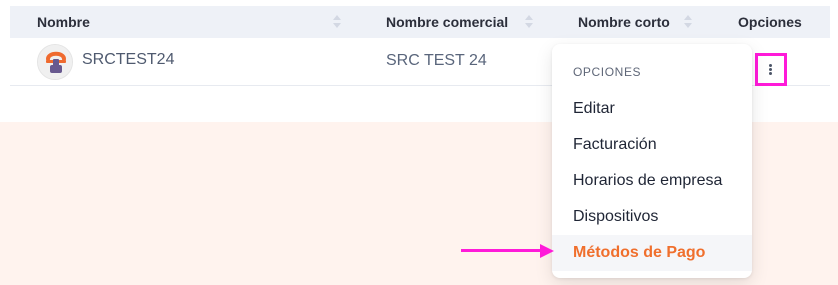  Describe the element at coordinates (652, 253) in the screenshot. I see `menu-item-metodos-de-pago: Métodos de Pago` at that location.